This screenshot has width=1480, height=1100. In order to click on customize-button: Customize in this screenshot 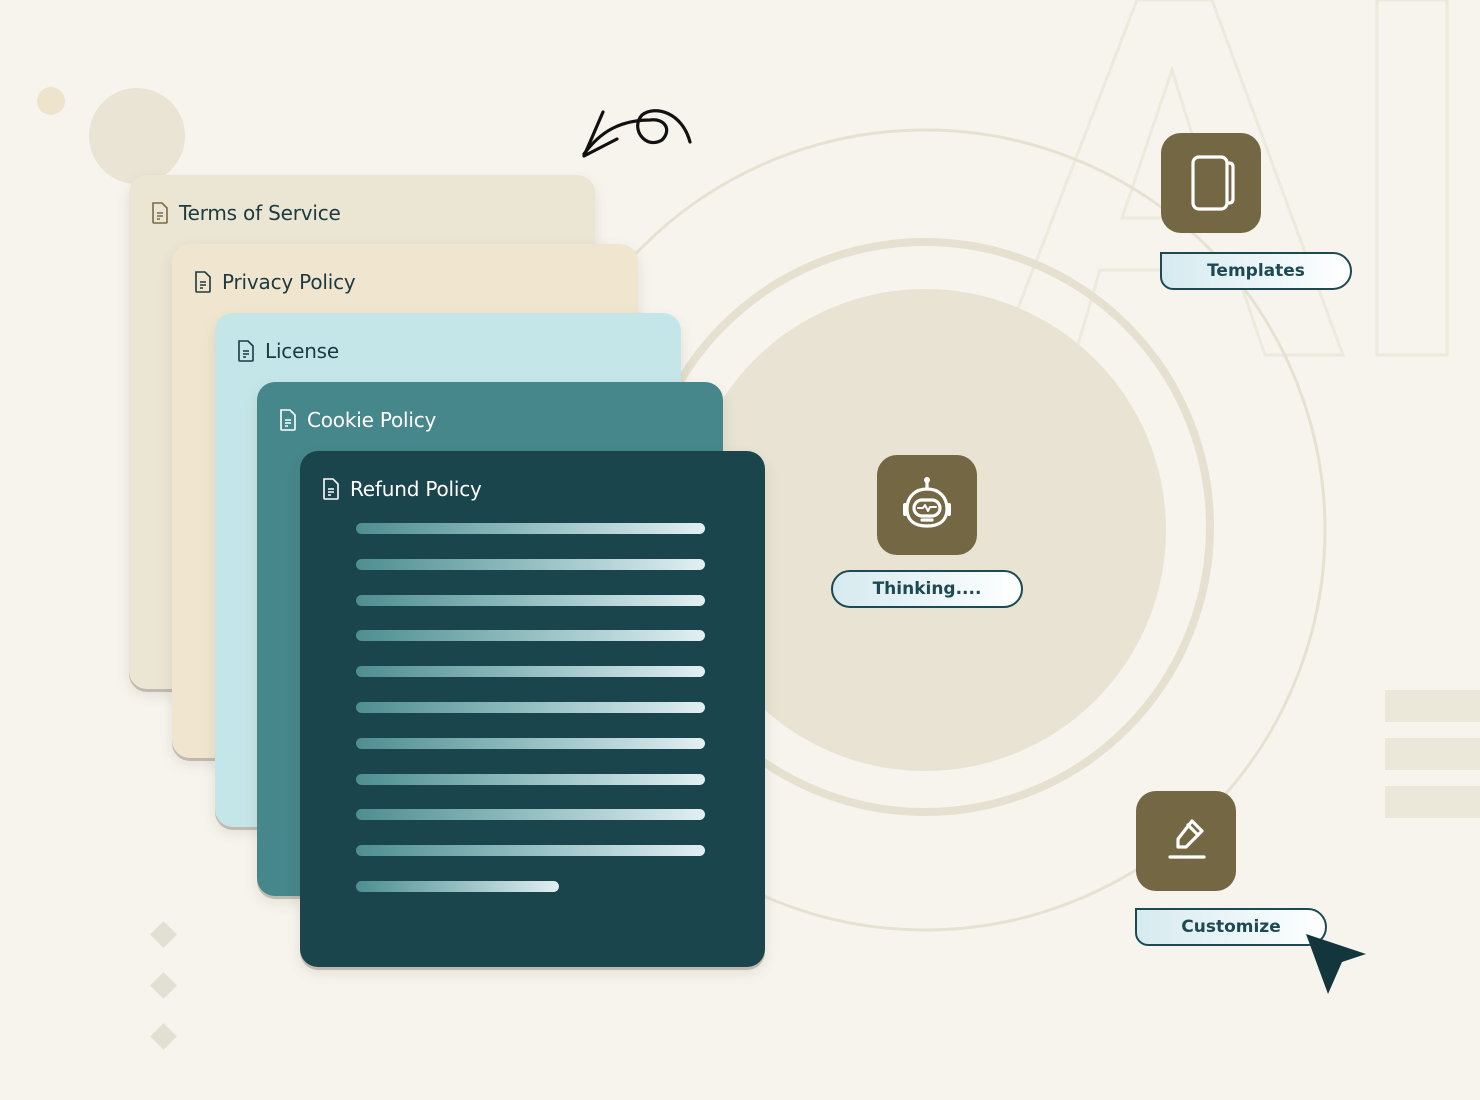, I will do `click(1231, 927)`.